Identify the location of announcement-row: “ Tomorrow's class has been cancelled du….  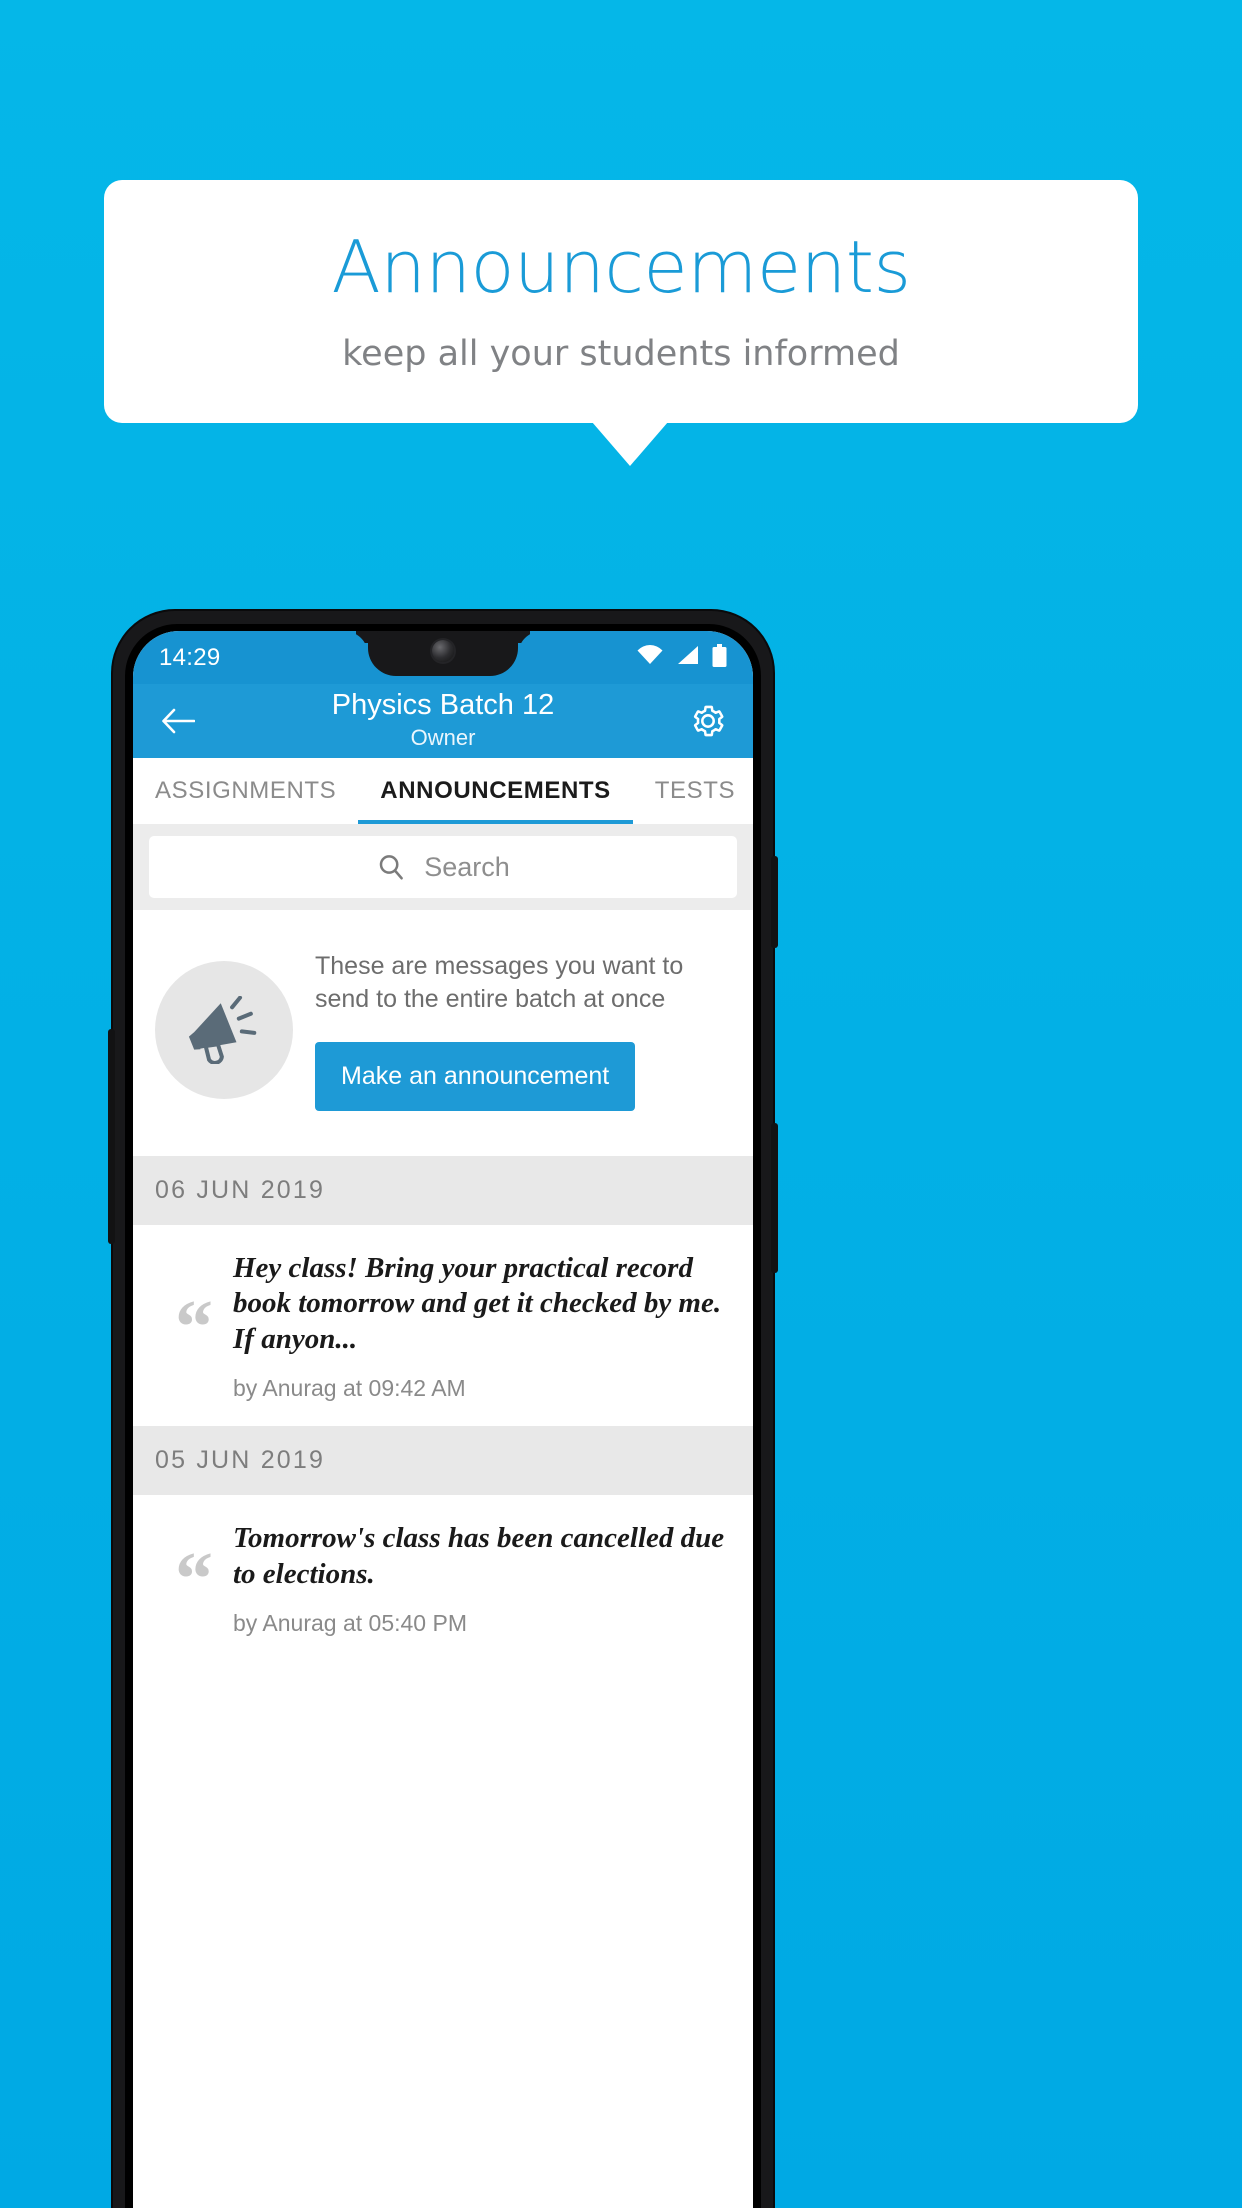
(443, 1578).